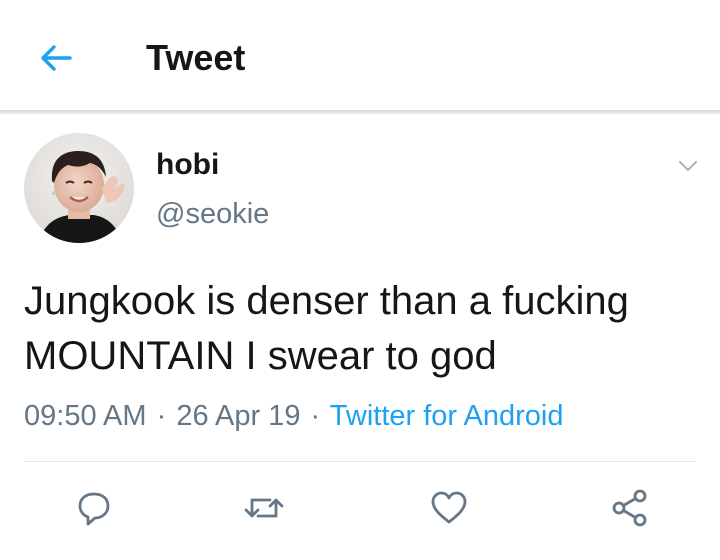 This screenshot has height=560, width=720. Describe the element at coordinates (85, 416) in the screenshot. I see `tweet-time: 09:50 AM` at that location.